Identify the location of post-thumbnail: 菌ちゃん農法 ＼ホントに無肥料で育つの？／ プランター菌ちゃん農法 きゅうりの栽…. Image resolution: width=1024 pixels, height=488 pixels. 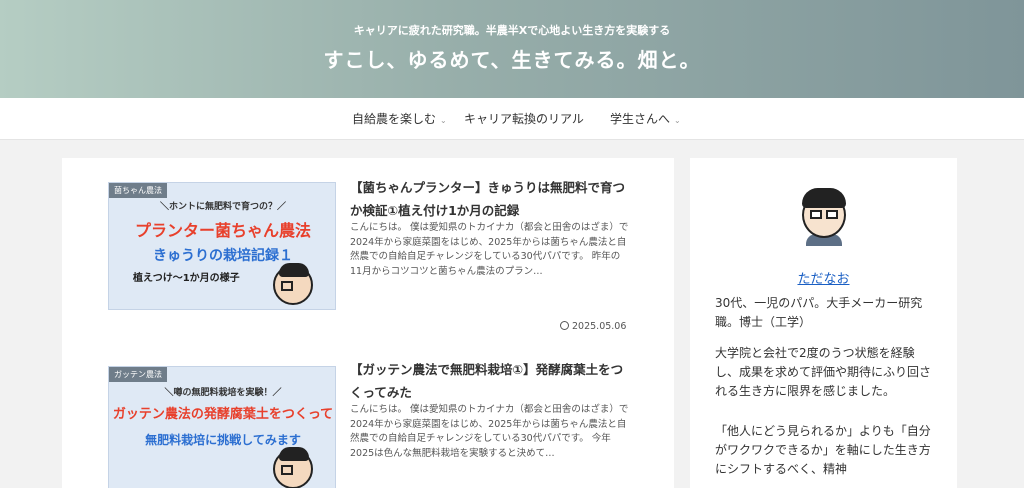
(222, 246).